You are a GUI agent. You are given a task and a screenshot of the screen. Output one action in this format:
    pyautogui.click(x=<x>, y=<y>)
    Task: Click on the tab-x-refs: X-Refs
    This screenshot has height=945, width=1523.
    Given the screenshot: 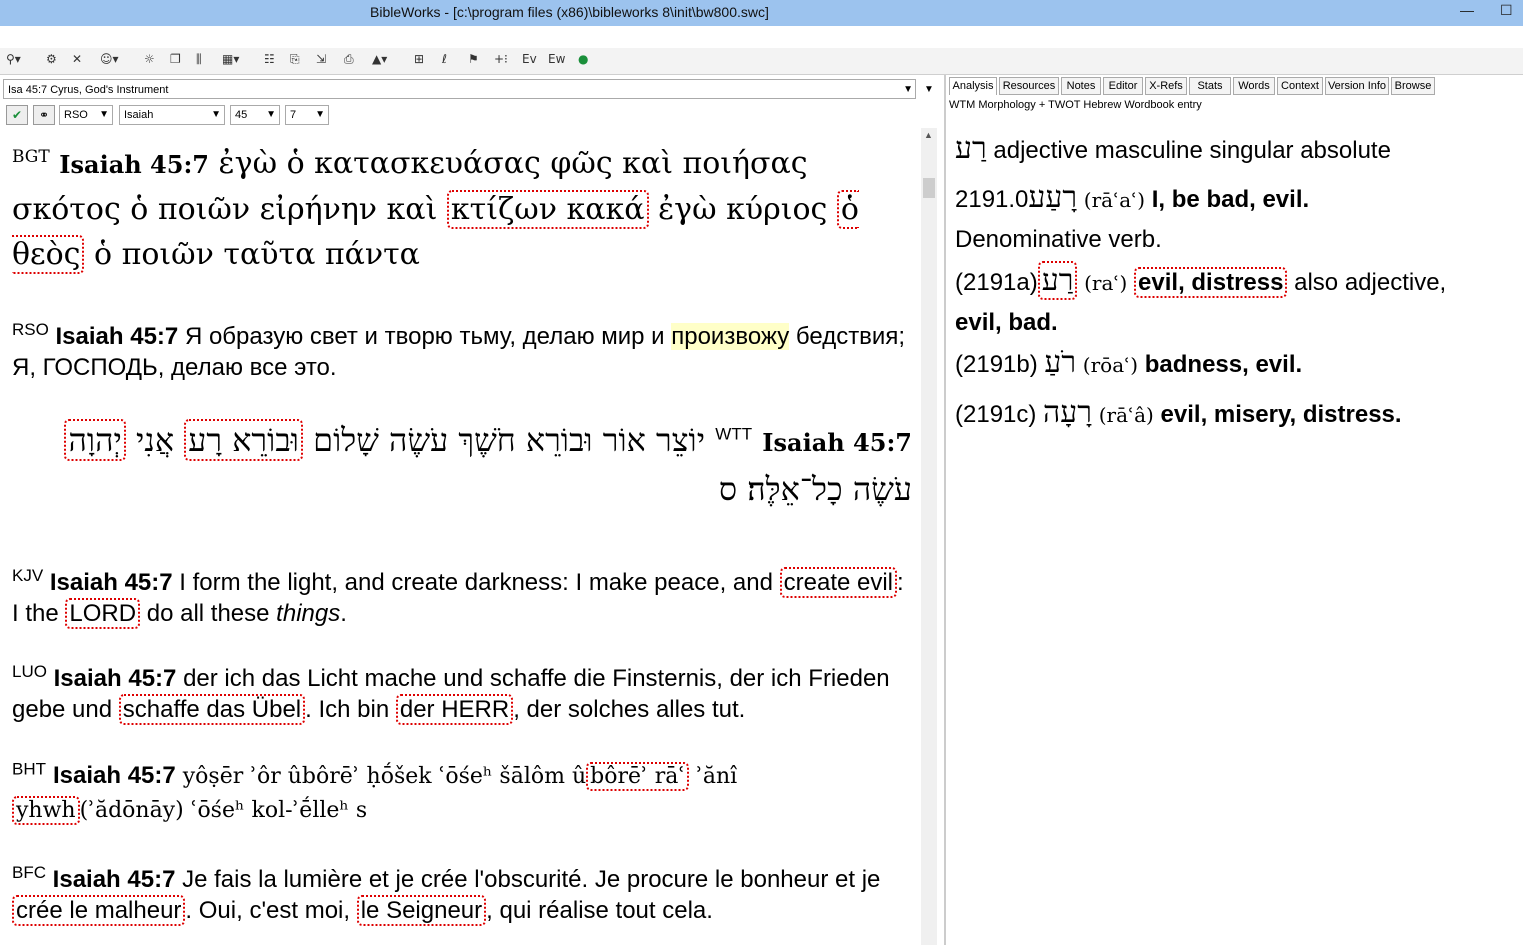 What is the action you would take?
    pyautogui.click(x=1166, y=86)
    